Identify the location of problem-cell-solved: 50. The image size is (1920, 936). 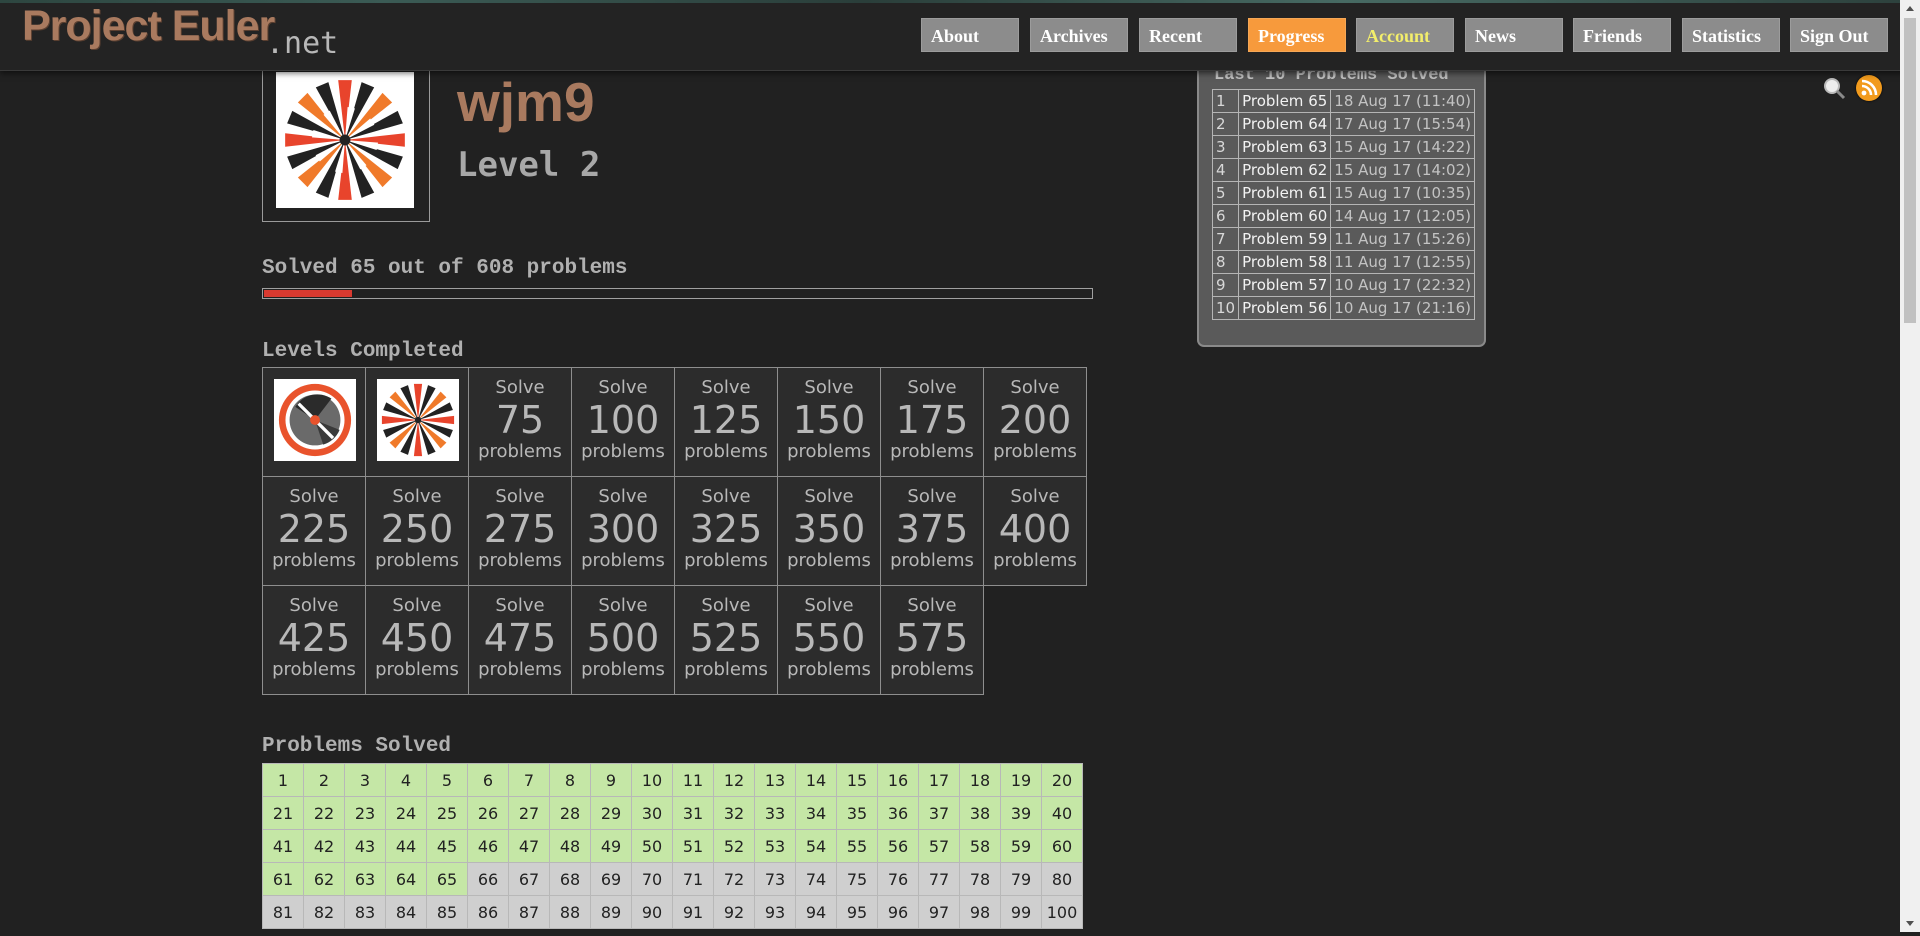
(652, 846).